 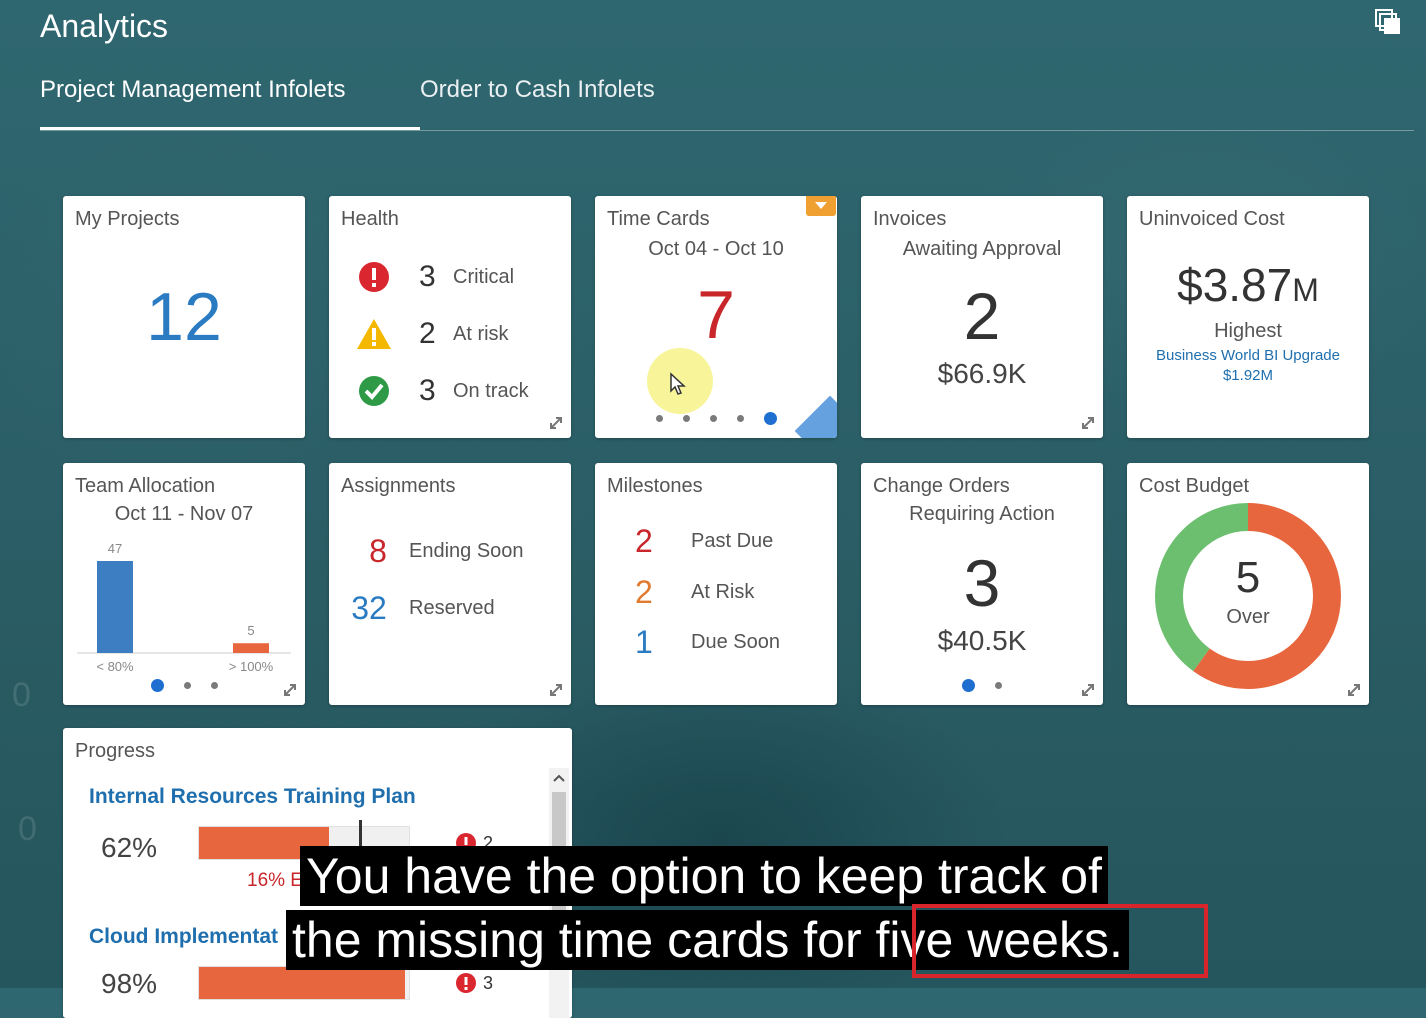 I want to click on team-allocation-date-range: Oct 11 - Nov 07, so click(x=184, y=514).